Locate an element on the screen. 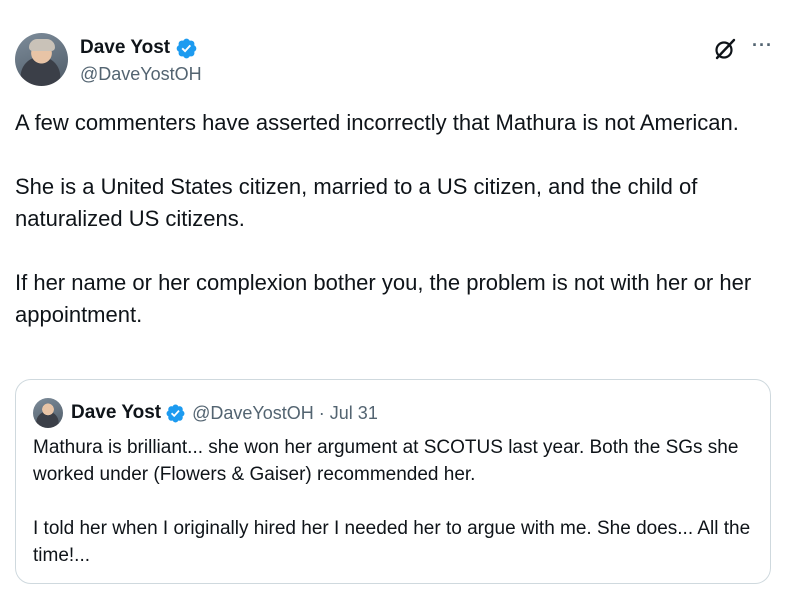 The width and height of the screenshot is (802, 589). quoted-author-handle: @DaveYostOH is located at coordinates (253, 413).